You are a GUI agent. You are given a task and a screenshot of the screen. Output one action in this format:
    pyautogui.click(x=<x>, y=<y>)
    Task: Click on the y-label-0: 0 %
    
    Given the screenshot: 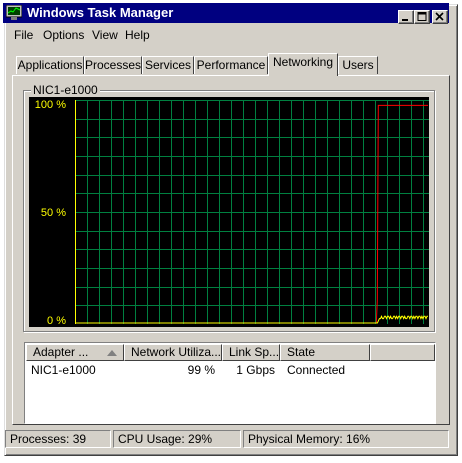 What is the action you would take?
    pyautogui.click(x=56, y=321)
    